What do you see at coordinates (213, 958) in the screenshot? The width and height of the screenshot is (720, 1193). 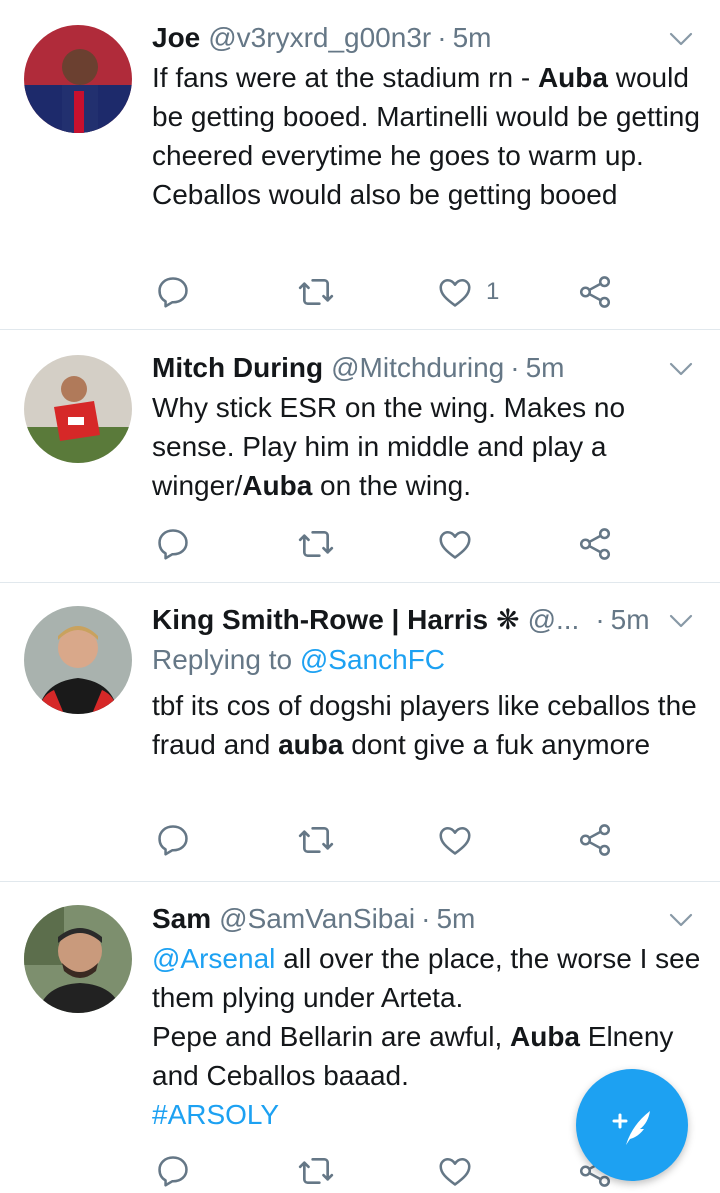 I see `mention-link: @Arsenal` at bounding box center [213, 958].